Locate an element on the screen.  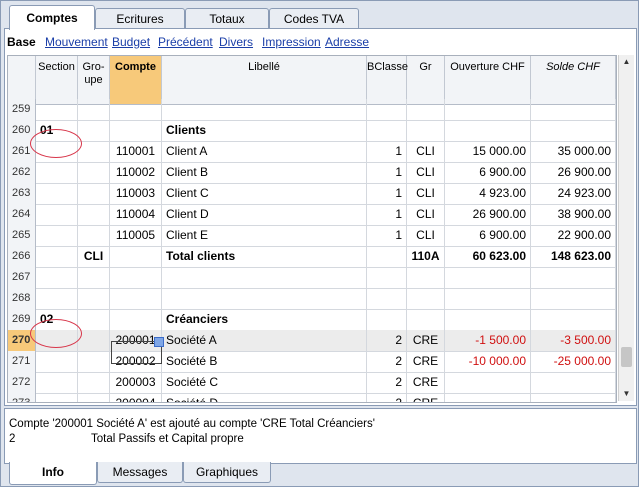
table-row: 273 200004 Société D 2 CRE is located at coordinates (312, 397).